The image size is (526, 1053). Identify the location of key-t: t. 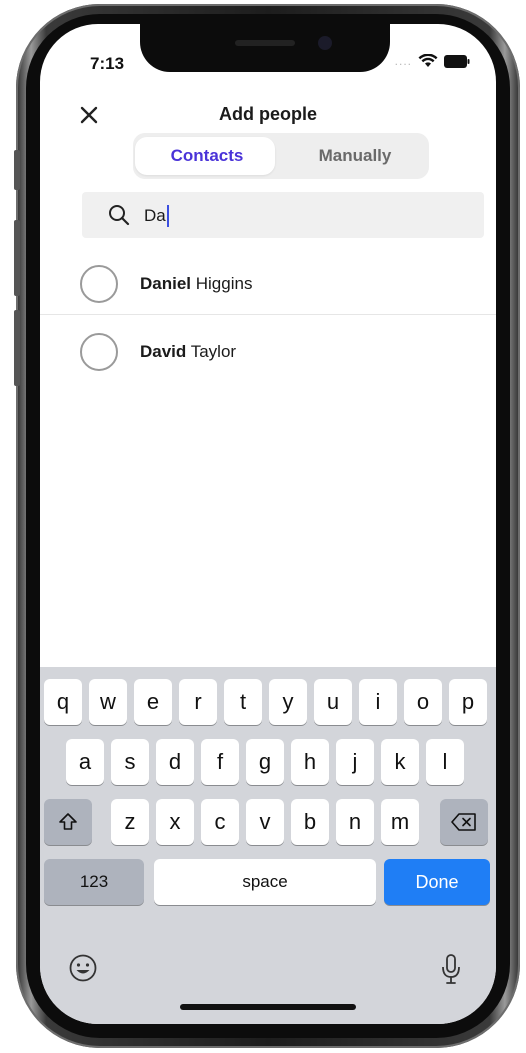
(243, 702).